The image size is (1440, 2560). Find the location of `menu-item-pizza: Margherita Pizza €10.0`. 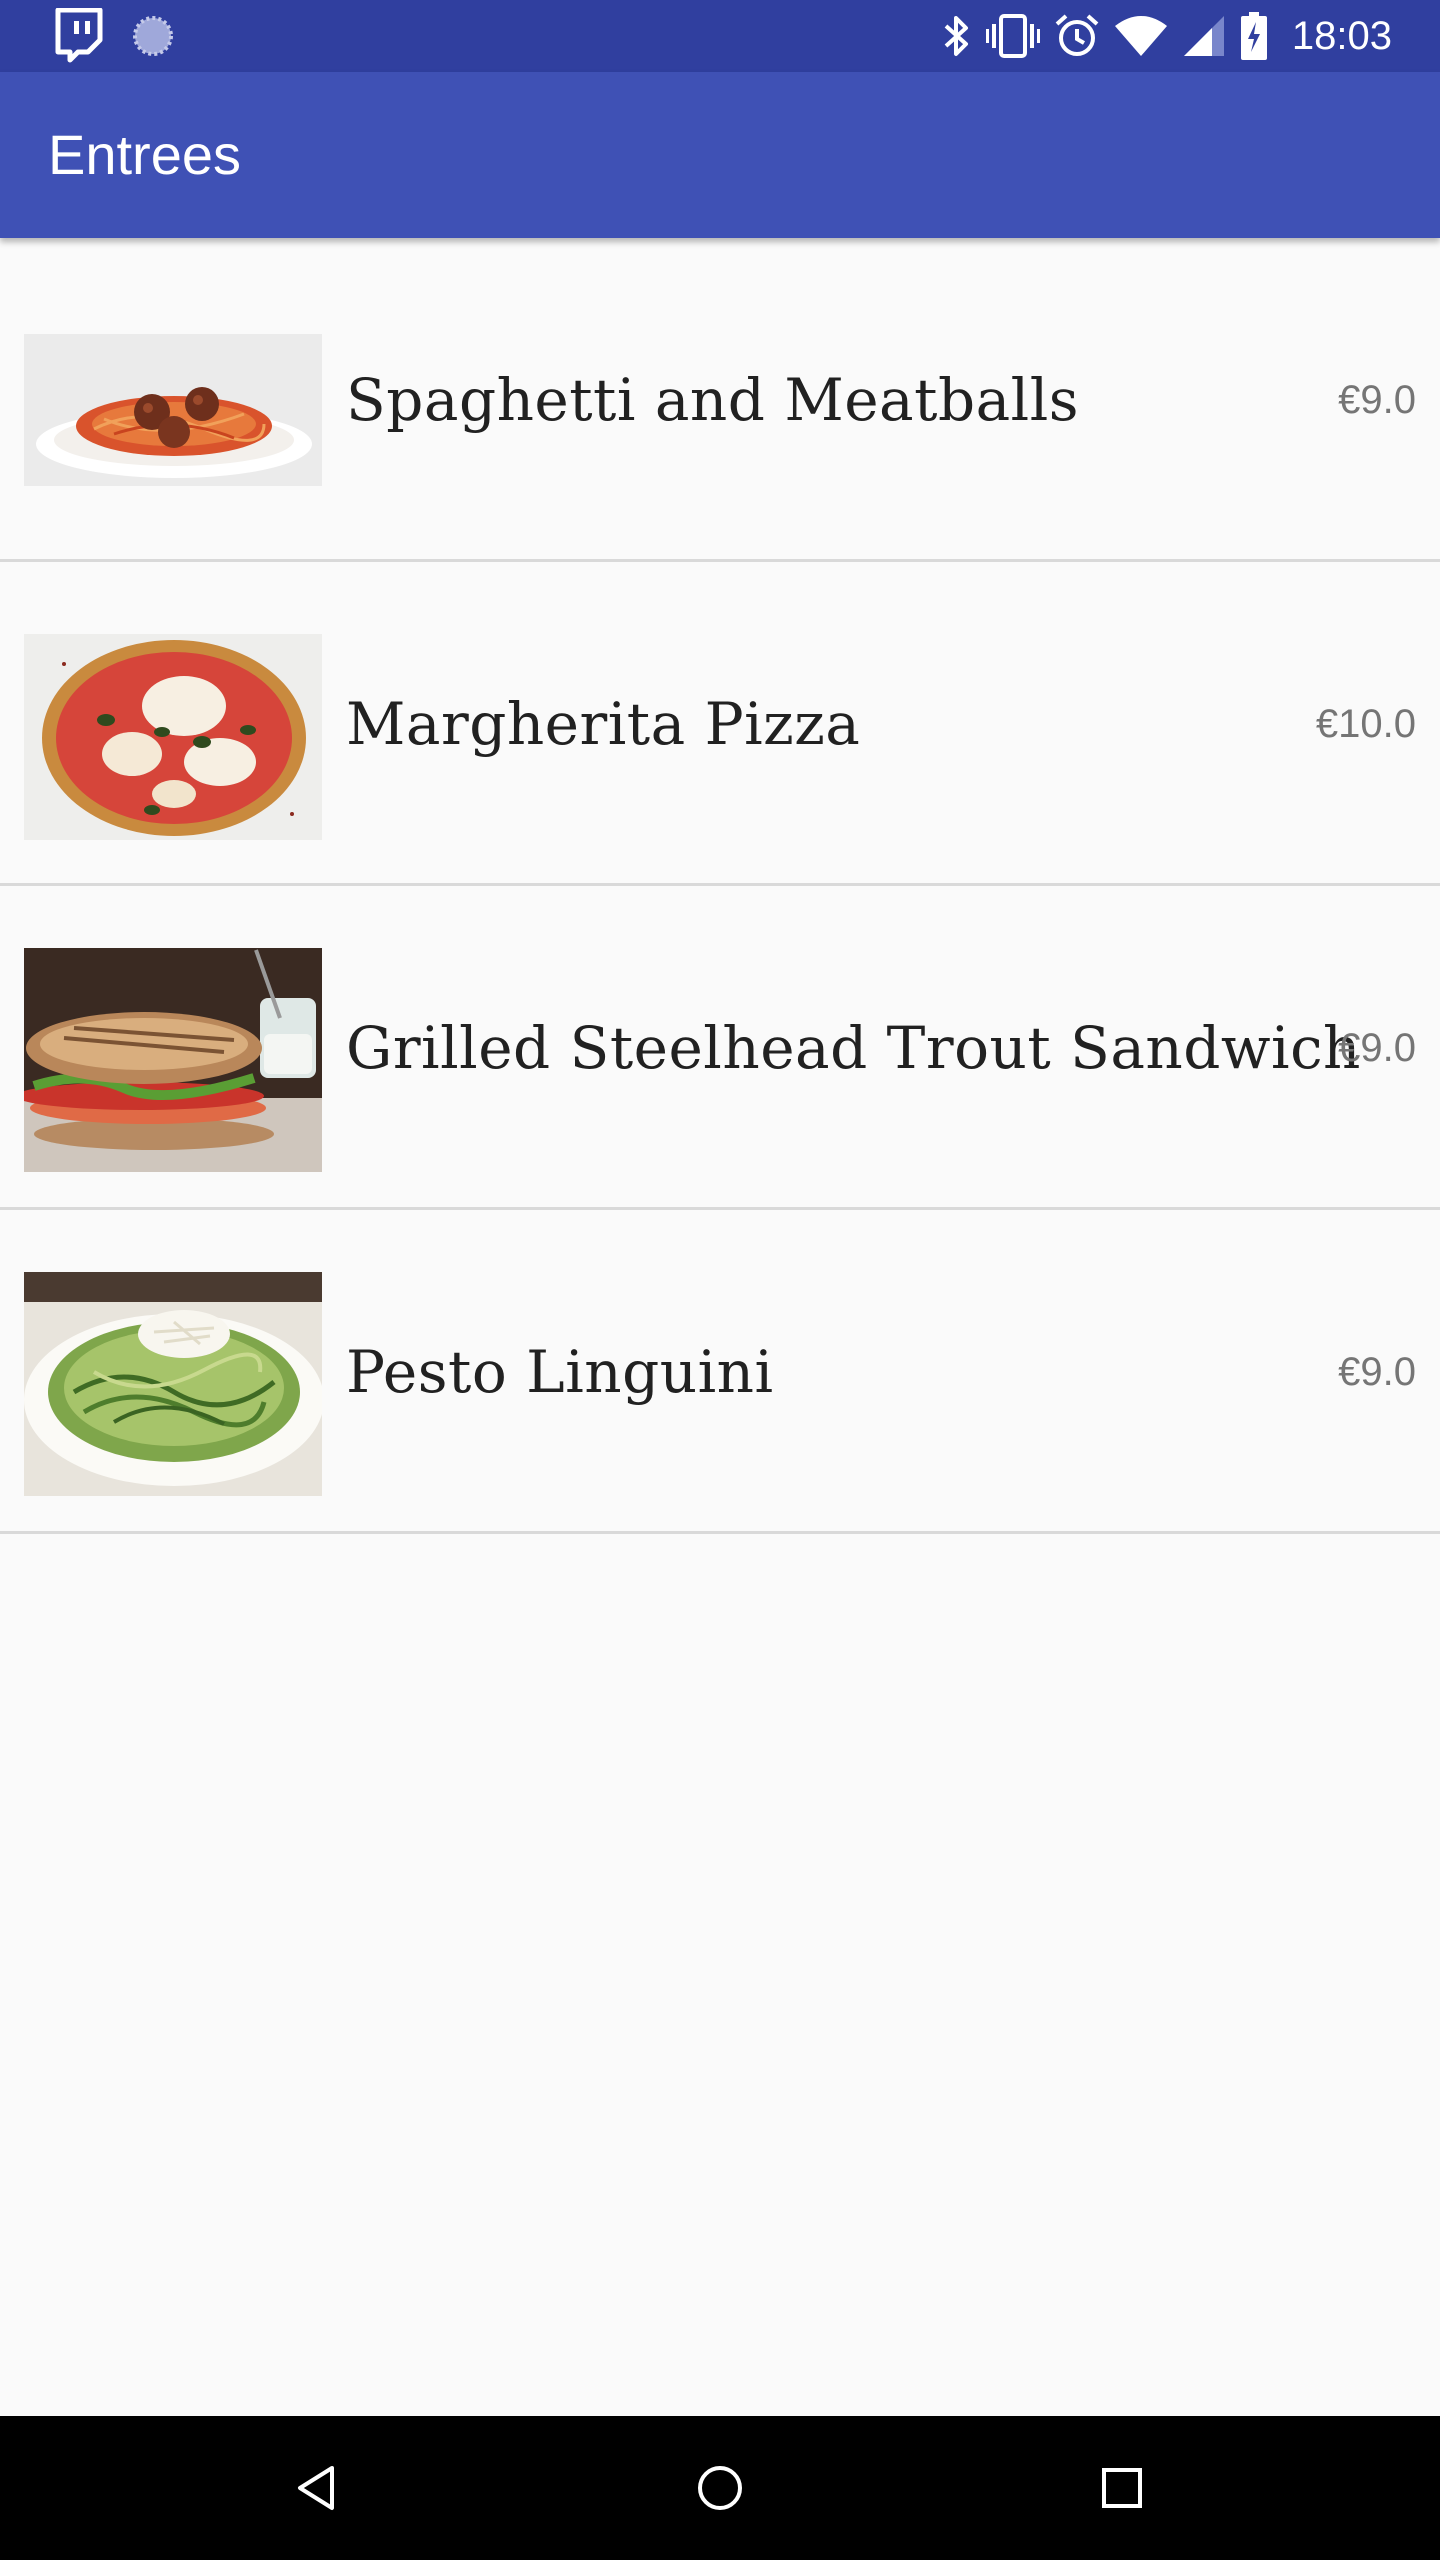

menu-item-pizza: Margherita Pizza €10.0 is located at coordinates (720, 724).